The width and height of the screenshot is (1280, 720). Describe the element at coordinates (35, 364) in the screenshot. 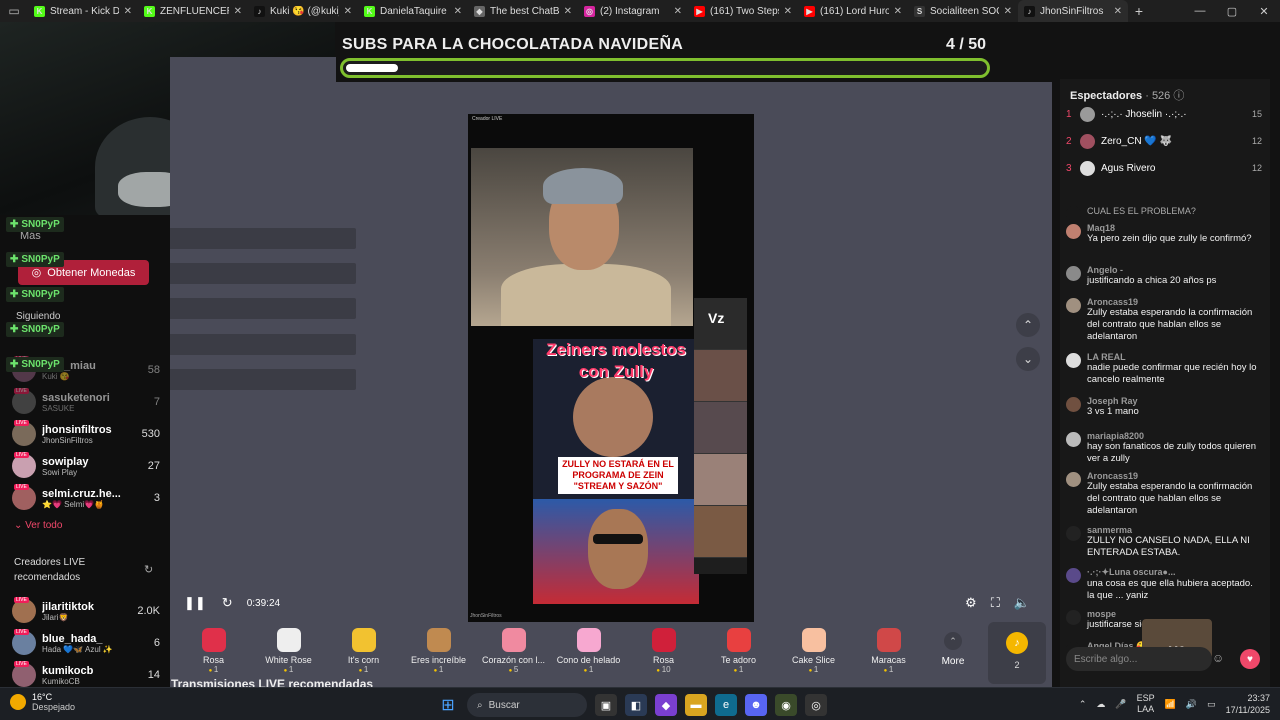

I see `user-badge: ✚ SN0PyP` at that location.